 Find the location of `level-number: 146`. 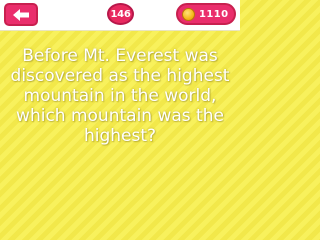

level-number: 146 is located at coordinates (120, 14).